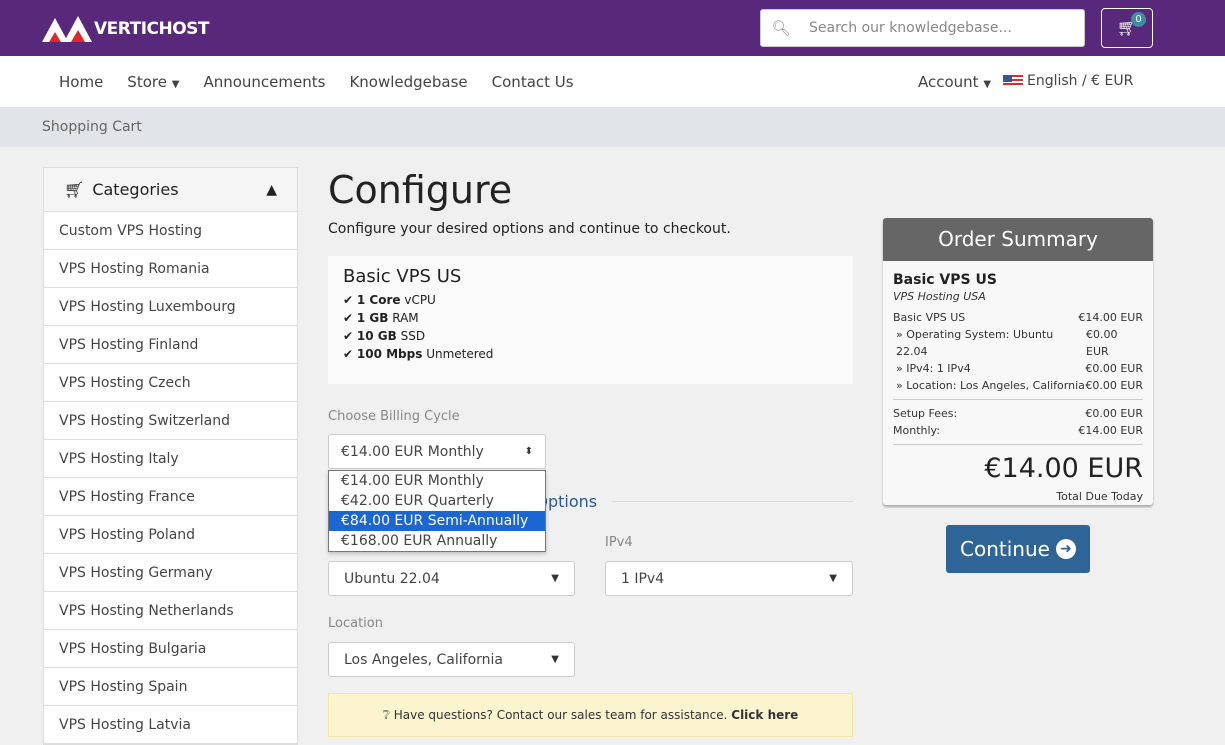  I want to click on line-label: » Location: Los Angeles, California, so click(990, 385).